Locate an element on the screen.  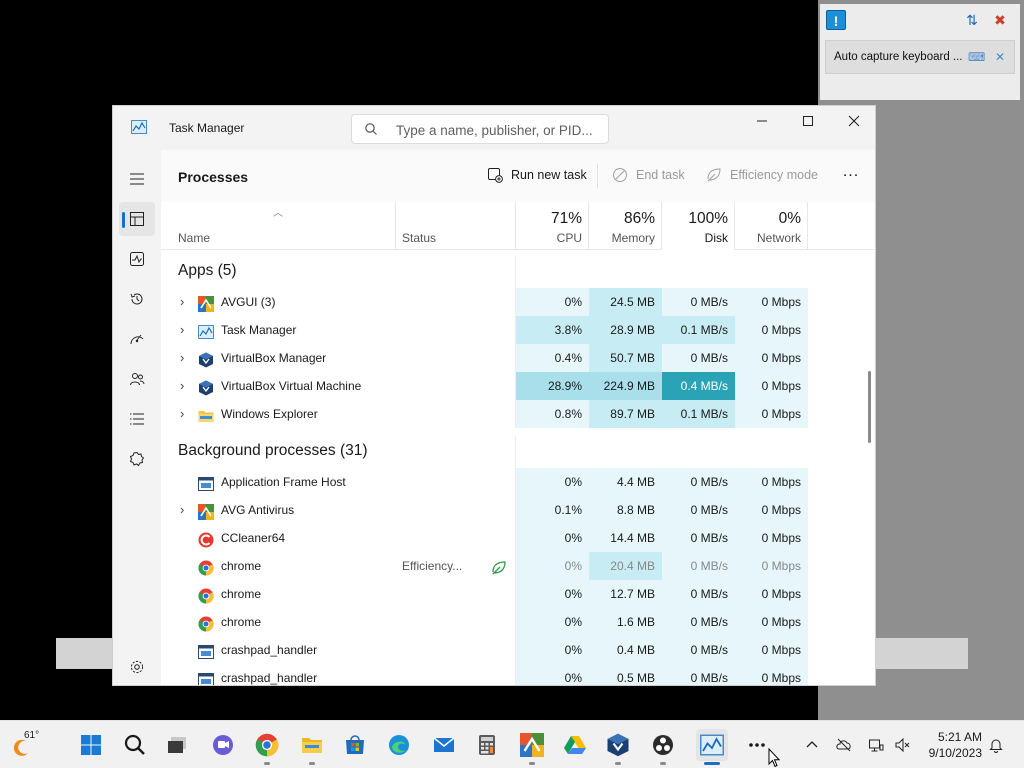
more-apps-icon is located at coordinates (757, 745).